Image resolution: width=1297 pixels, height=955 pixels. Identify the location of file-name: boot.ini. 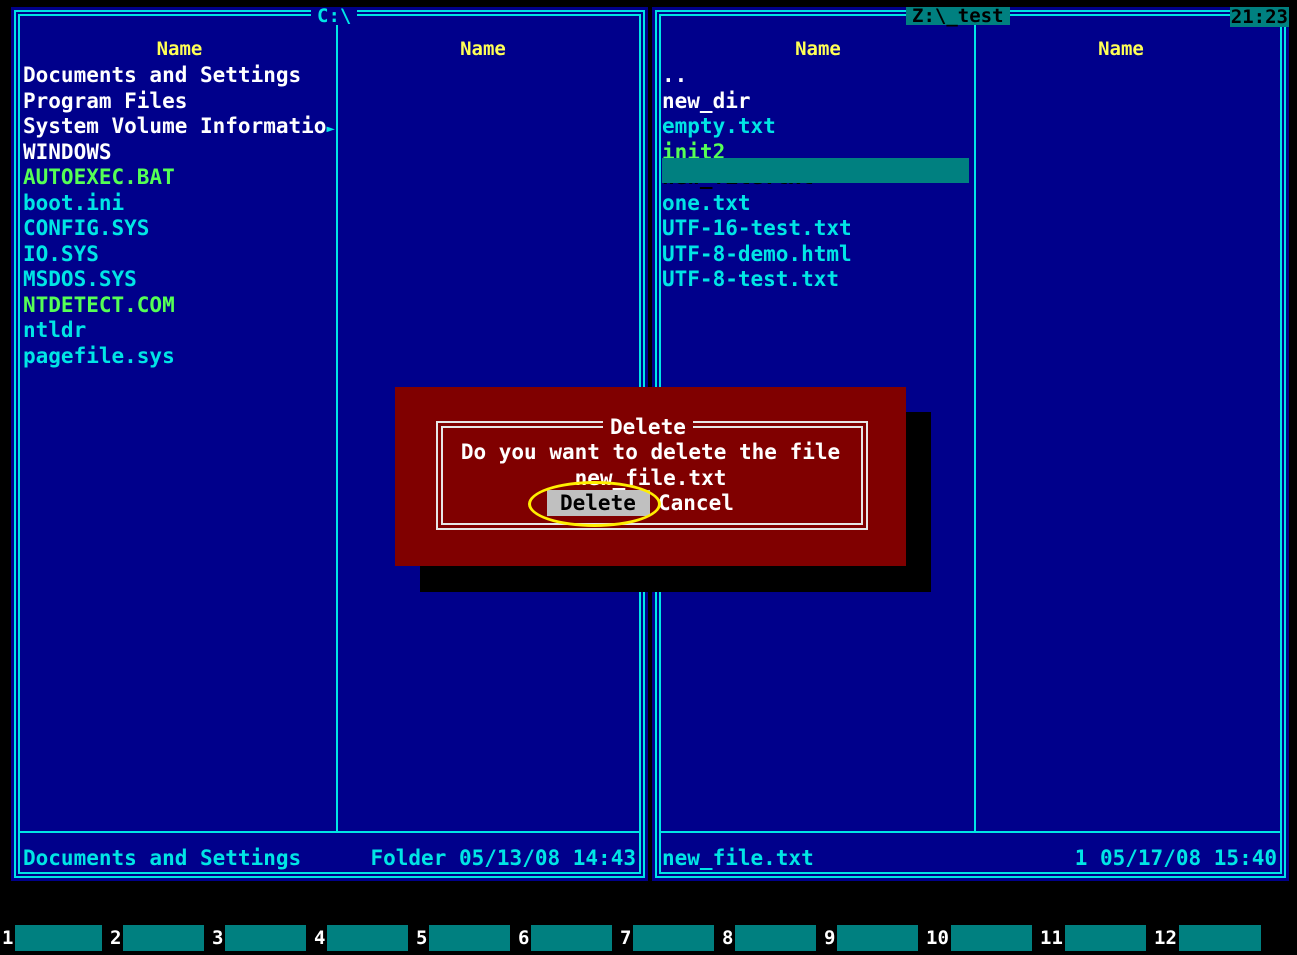
(74, 202).